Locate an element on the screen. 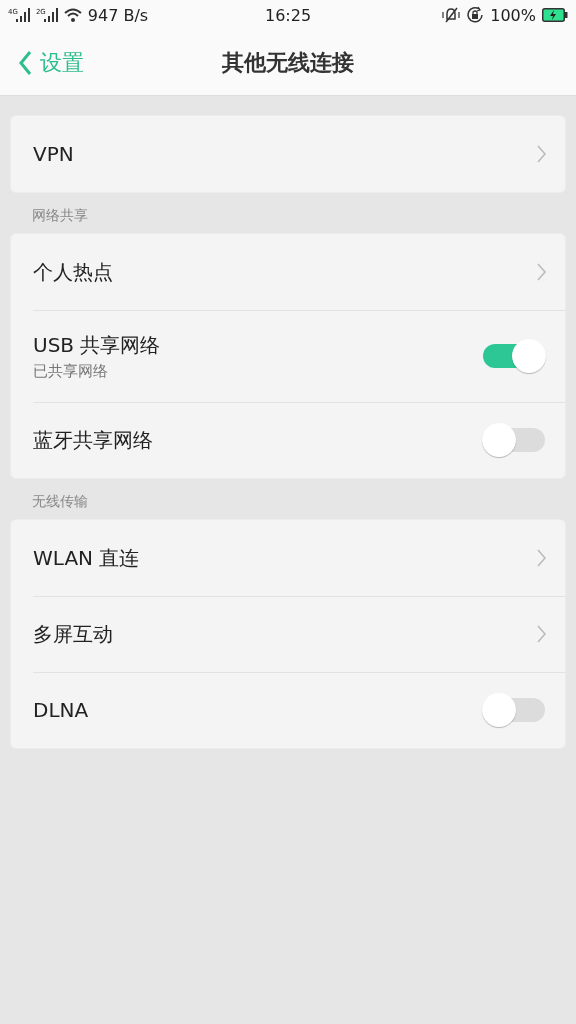  setting-row: WLAN 直连 is located at coordinates (288, 558).